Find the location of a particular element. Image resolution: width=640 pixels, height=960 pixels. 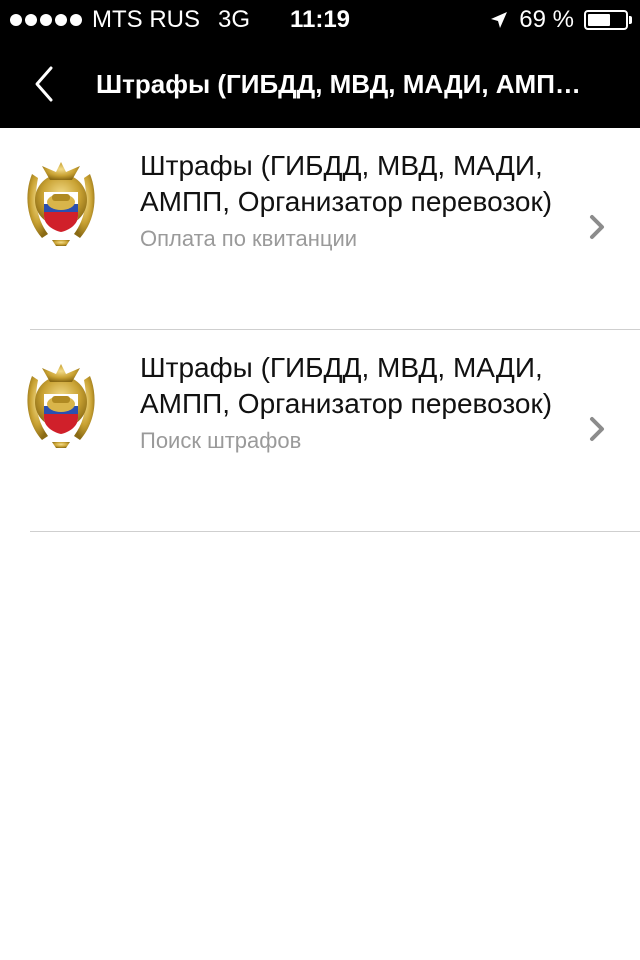

battery-icon is located at coordinates (608, 20).